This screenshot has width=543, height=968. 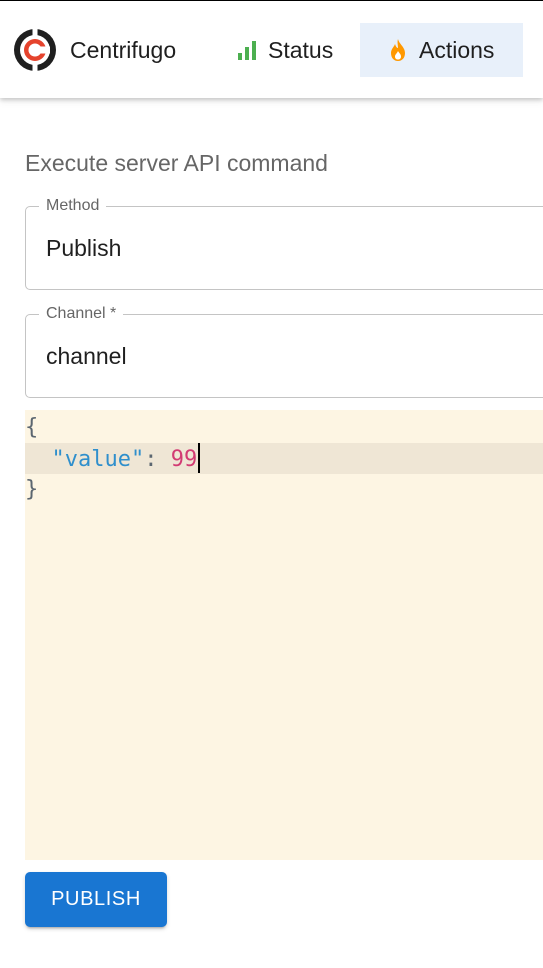 What do you see at coordinates (98, 459) in the screenshot?
I see `json-key: "value"` at bounding box center [98, 459].